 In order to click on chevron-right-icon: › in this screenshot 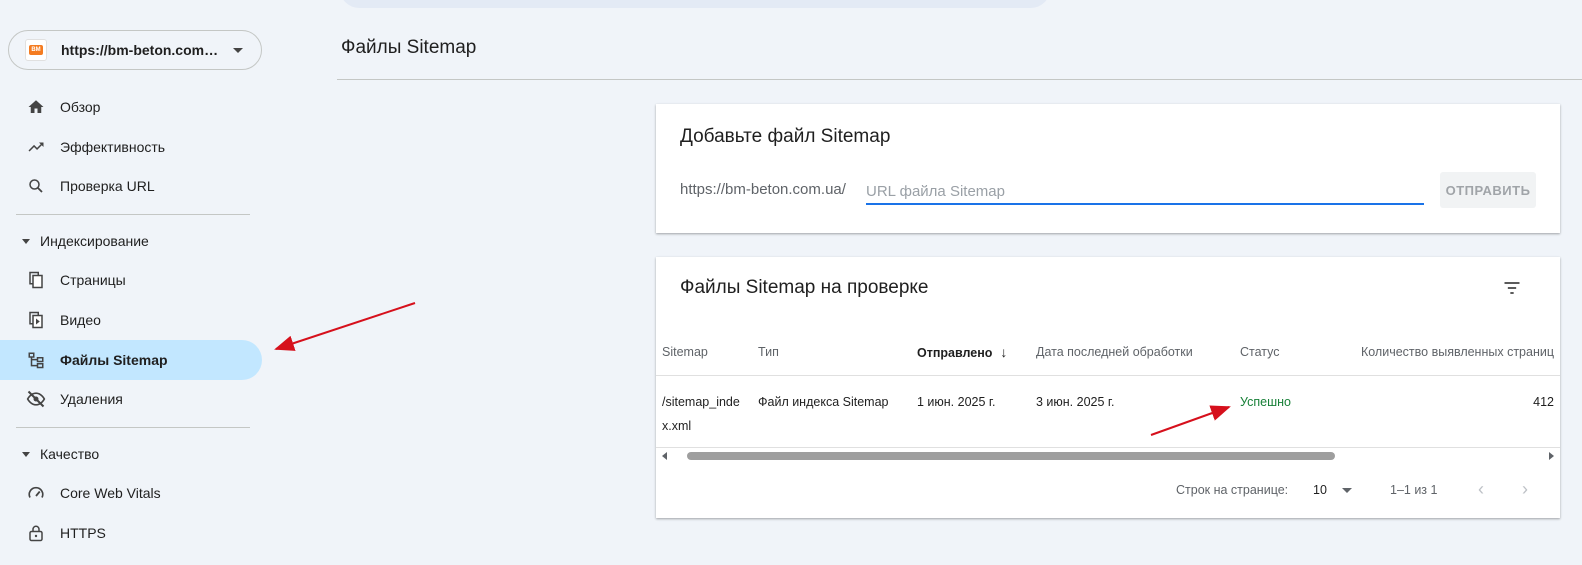, I will do `click(1525, 489)`.